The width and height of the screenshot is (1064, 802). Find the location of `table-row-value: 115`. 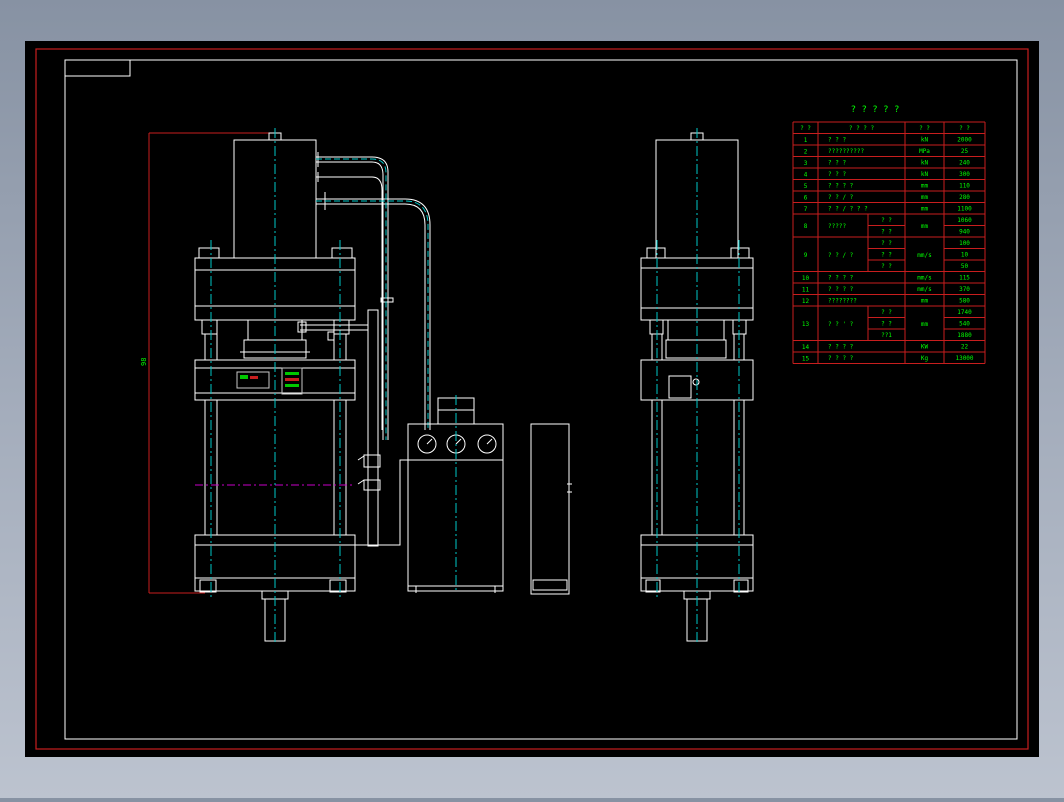

table-row-value: 115 is located at coordinates (964, 278).